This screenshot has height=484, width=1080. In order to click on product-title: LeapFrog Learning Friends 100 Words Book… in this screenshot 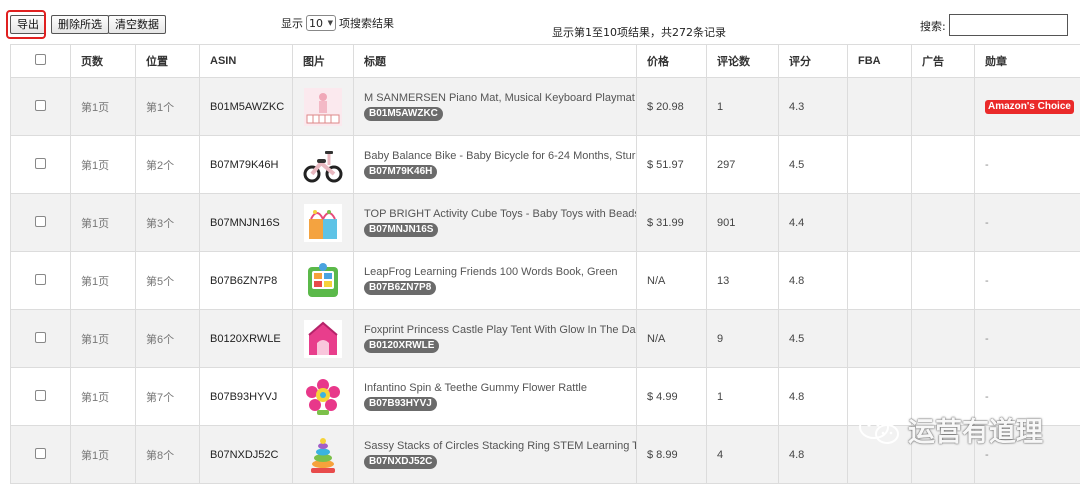, I will do `click(500, 272)`.